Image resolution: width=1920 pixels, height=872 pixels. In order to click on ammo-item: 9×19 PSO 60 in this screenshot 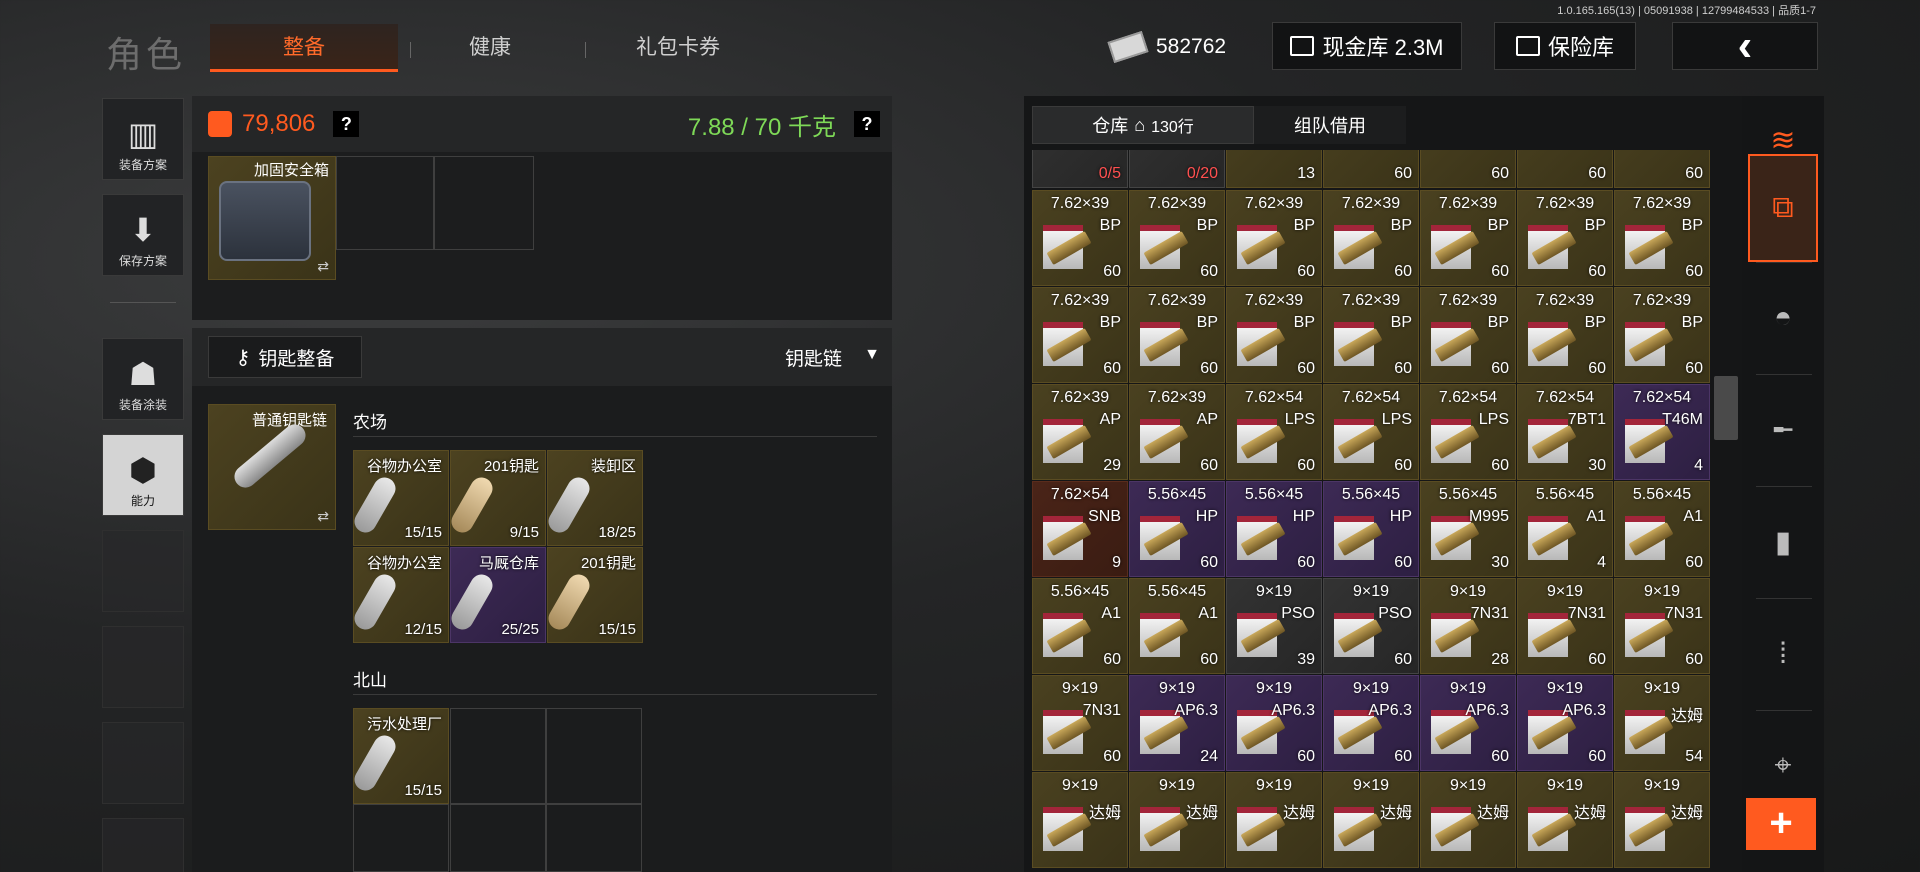, I will do `click(1371, 626)`.